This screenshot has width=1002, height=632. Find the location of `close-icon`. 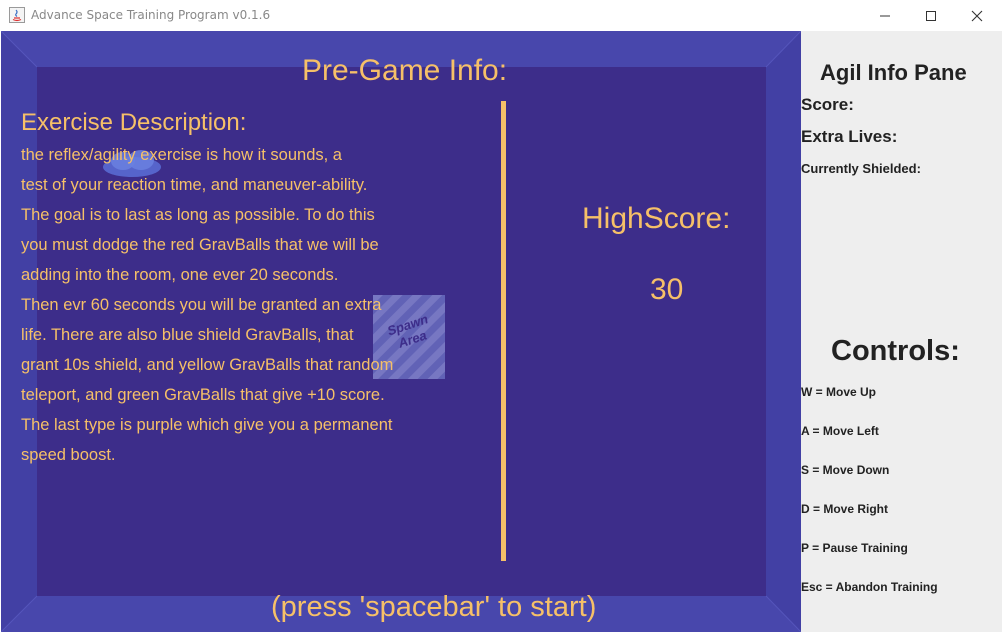

close-icon is located at coordinates (977, 15).